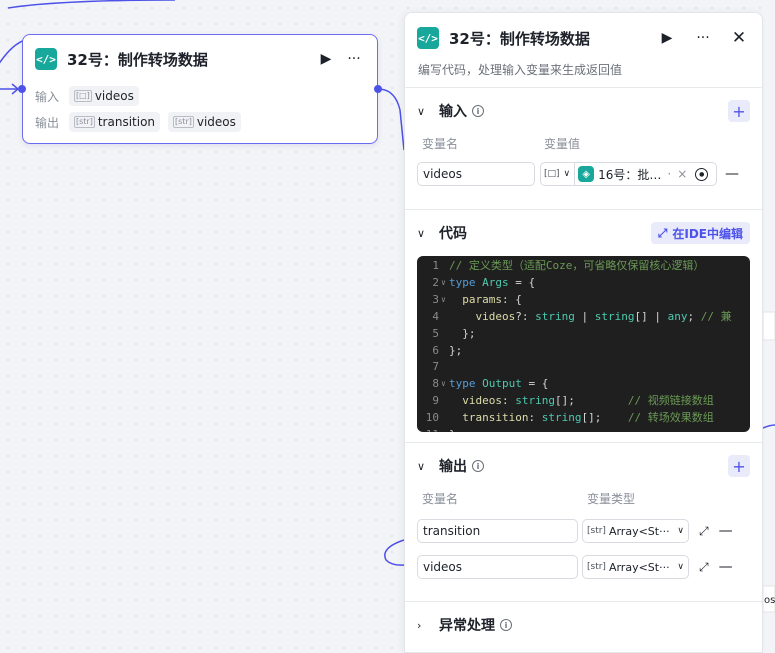 This screenshot has height=653, width=775. What do you see at coordinates (482, 299) in the screenshot?
I see `code-token: params` at bounding box center [482, 299].